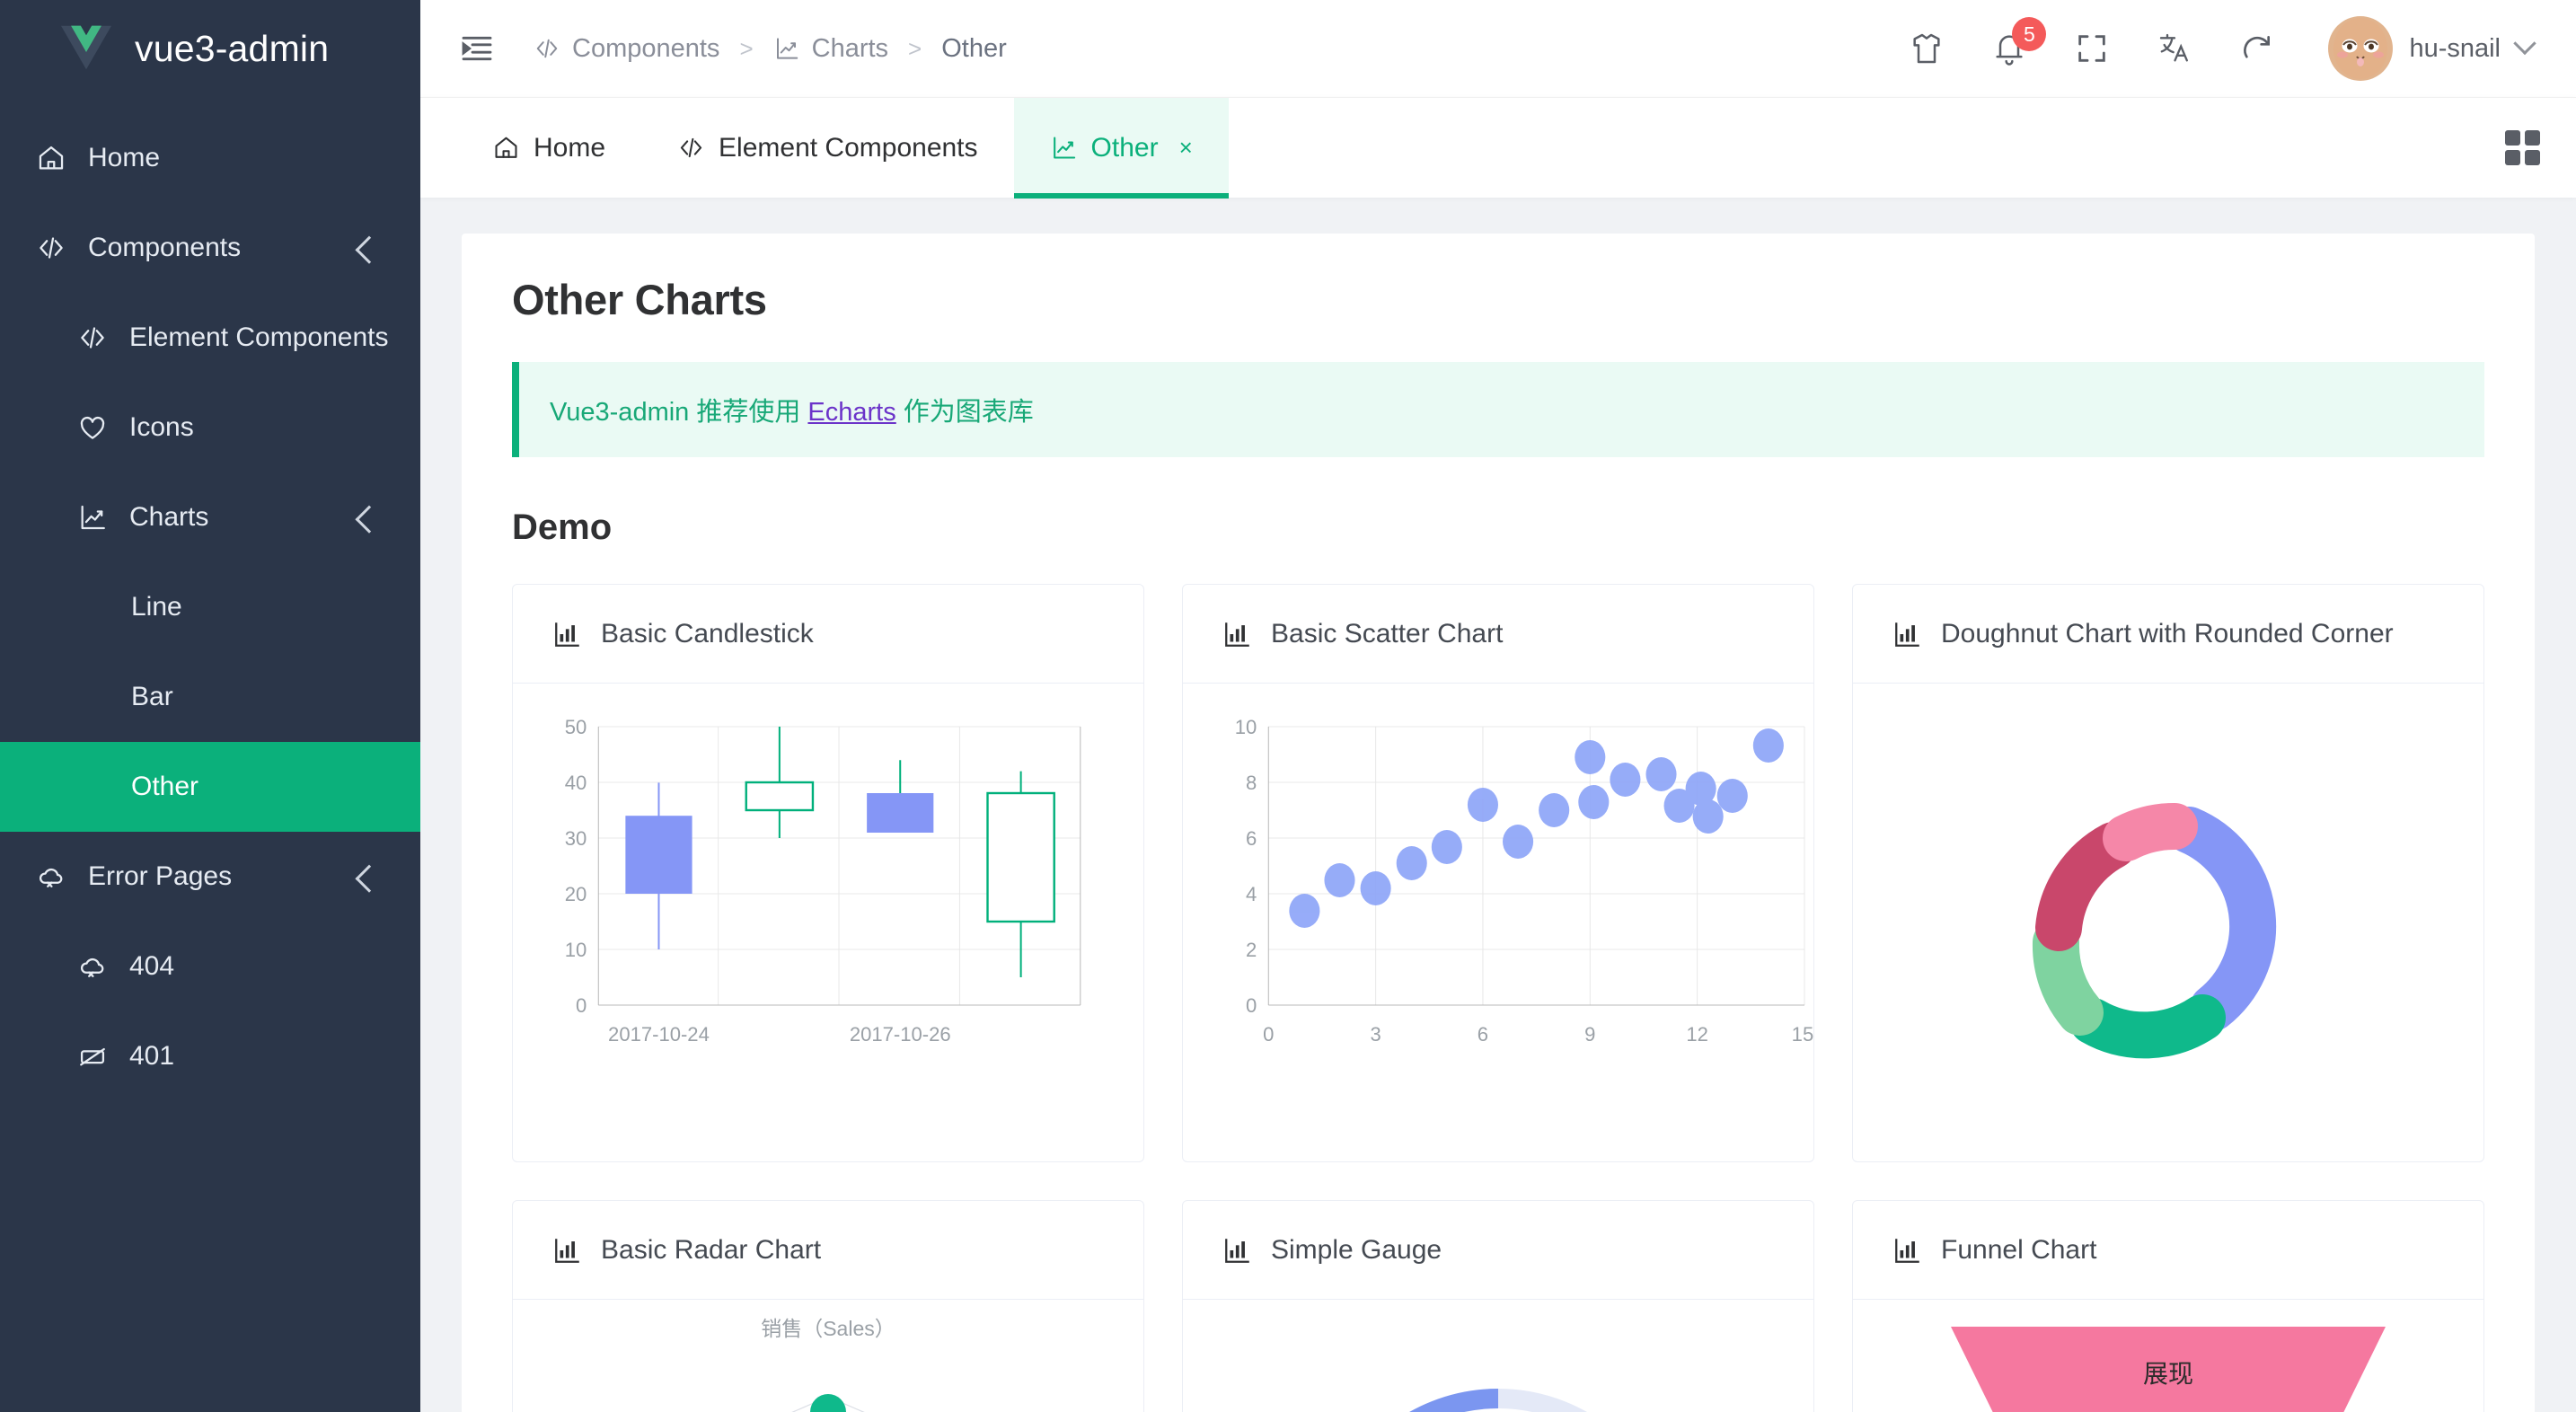  What do you see at coordinates (1498, 148) in the screenshot?
I see `tab-bar: Home Element Components Other ×` at bounding box center [1498, 148].